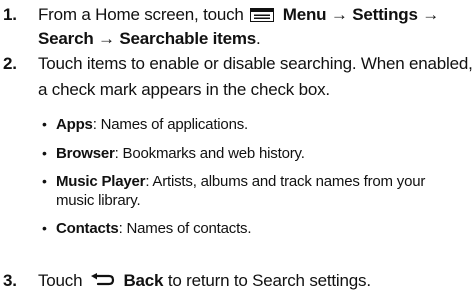 The width and height of the screenshot is (473, 294). I want to click on bullet-desc: : Names of applications., so click(170, 124).